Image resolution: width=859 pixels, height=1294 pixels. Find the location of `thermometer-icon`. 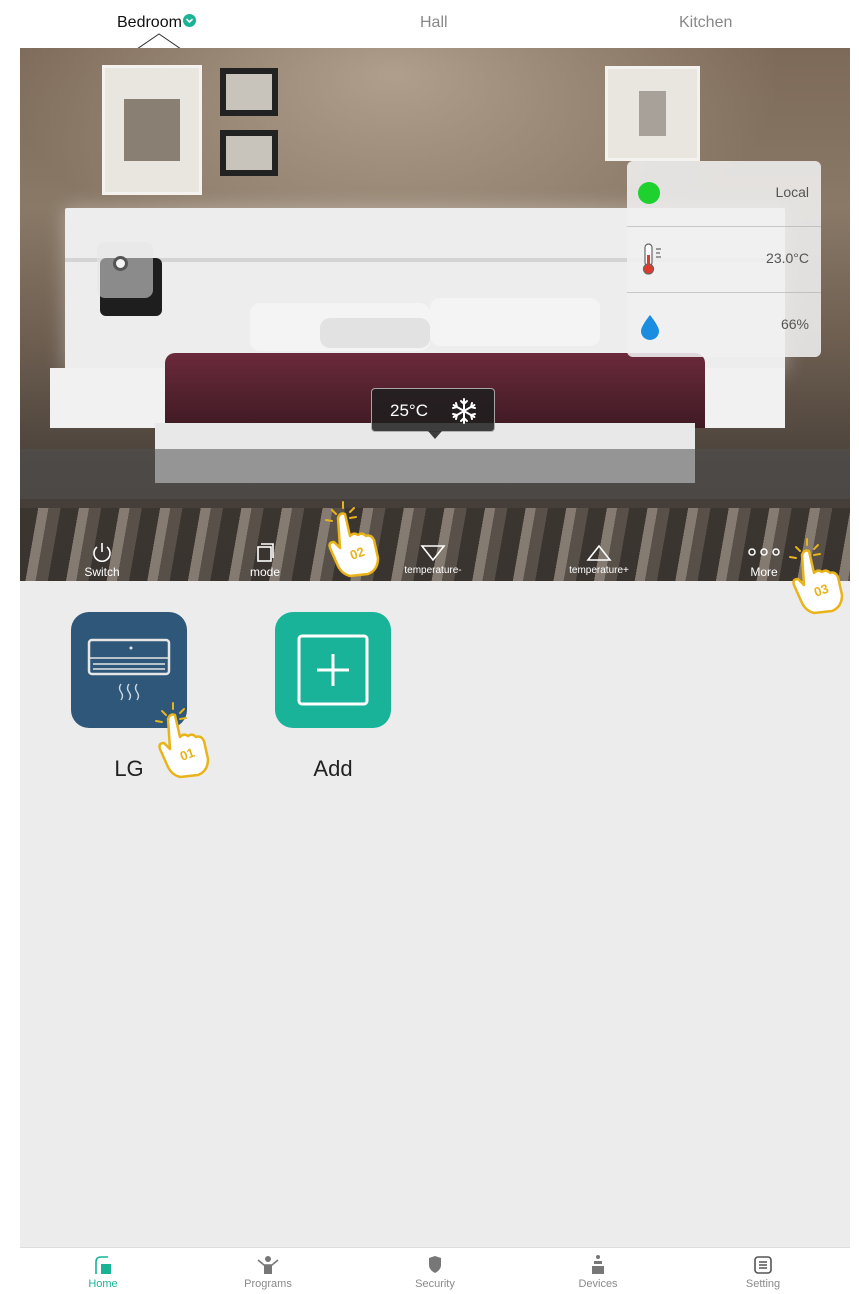

thermometer-icon is located at coordinates (651, 259).